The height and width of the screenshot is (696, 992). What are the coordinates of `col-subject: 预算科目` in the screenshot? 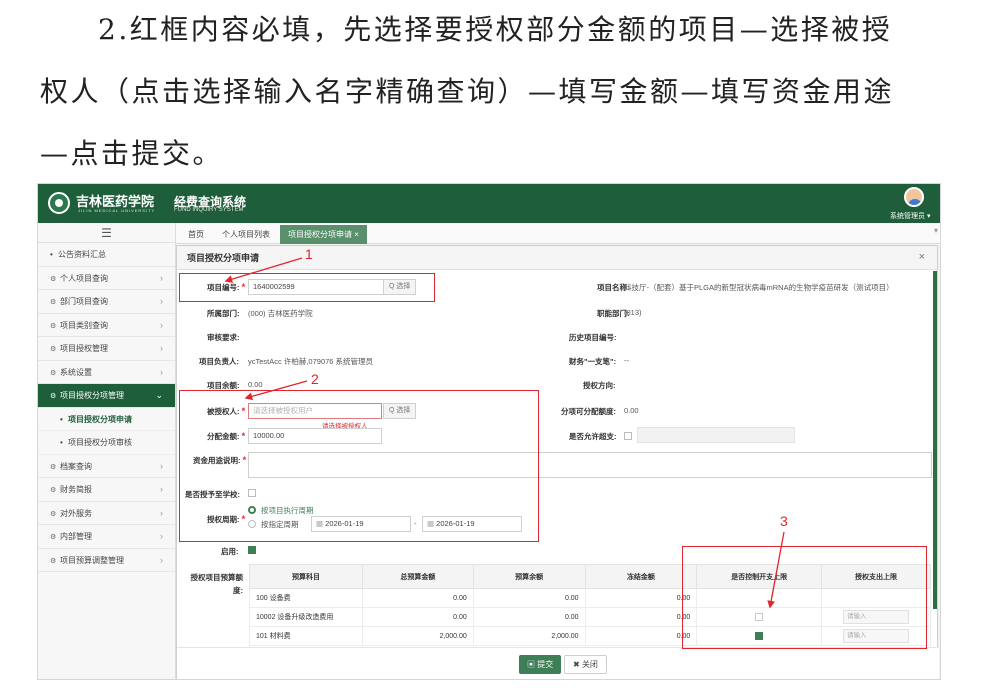 It's located at (306, 576).